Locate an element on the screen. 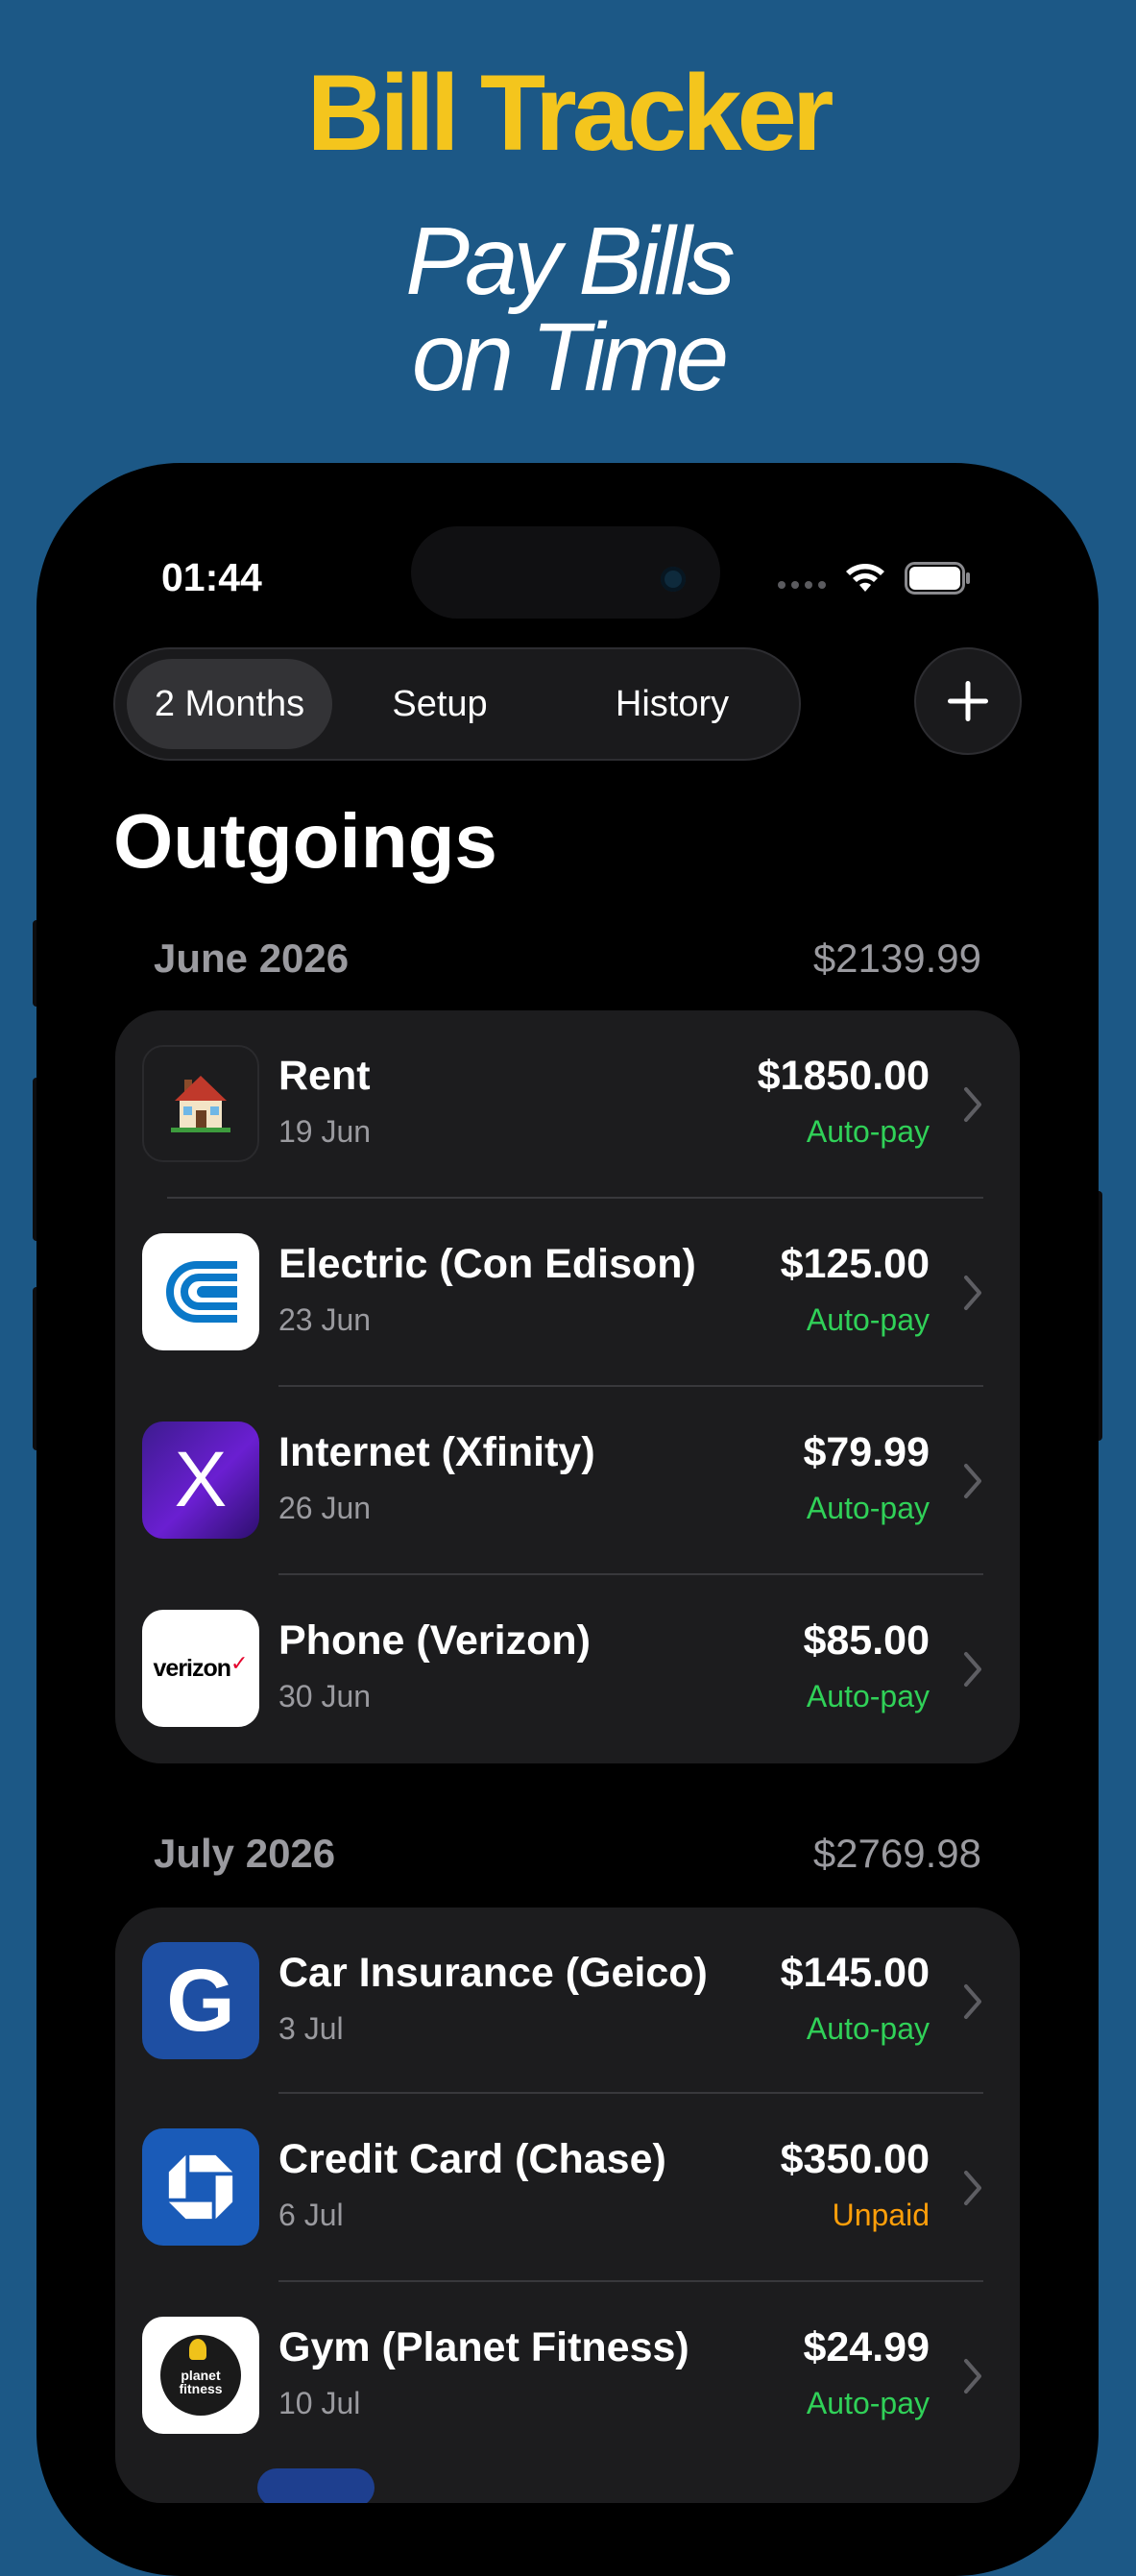  bill-name: Car Insurance (Geico) is located at coordinates (493, 1973).